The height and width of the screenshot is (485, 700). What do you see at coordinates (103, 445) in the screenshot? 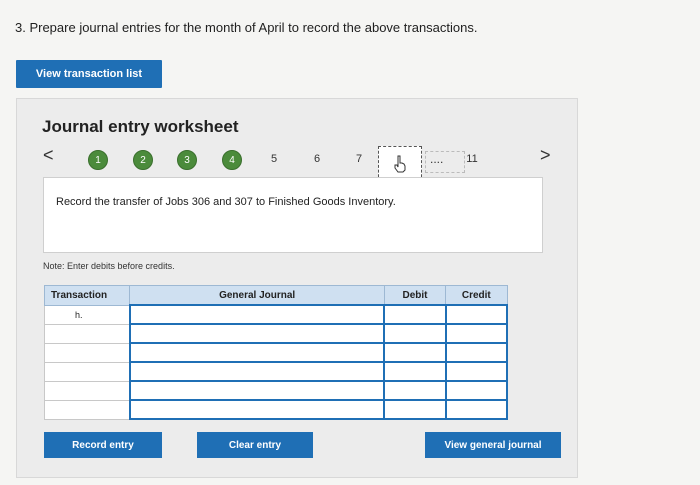
I see `record-entry-button: Record entry` at bounding box center [103, 445].